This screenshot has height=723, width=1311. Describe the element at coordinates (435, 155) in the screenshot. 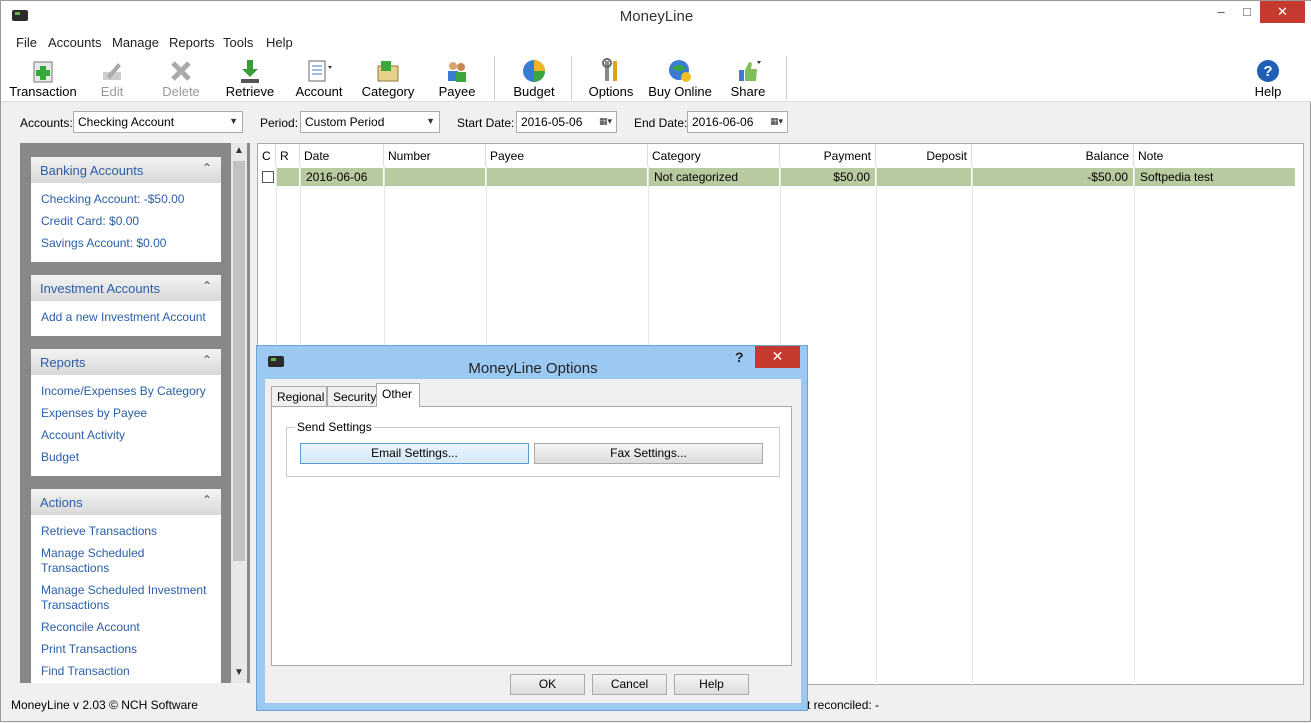

I see `column-header-number: Number` at that location.